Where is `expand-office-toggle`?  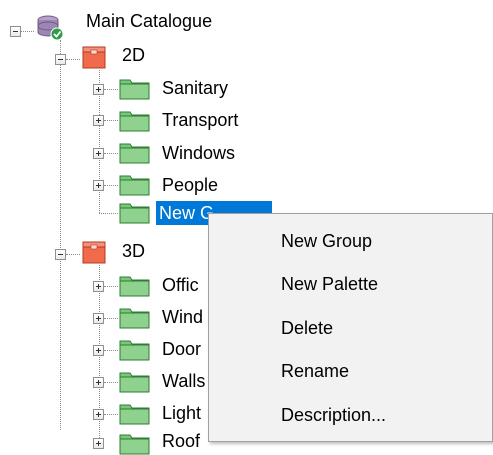
expand-office-toggle is located at coordinates (98, 286).